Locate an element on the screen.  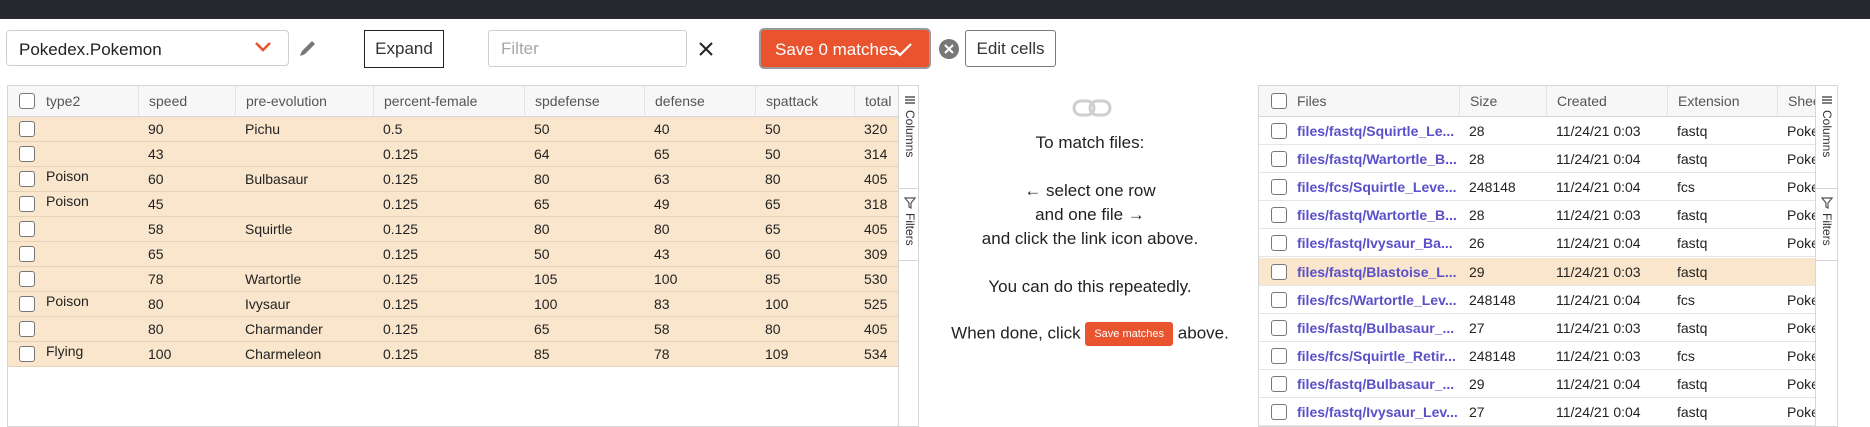
link-icon is located at coordinates (1092, 108).